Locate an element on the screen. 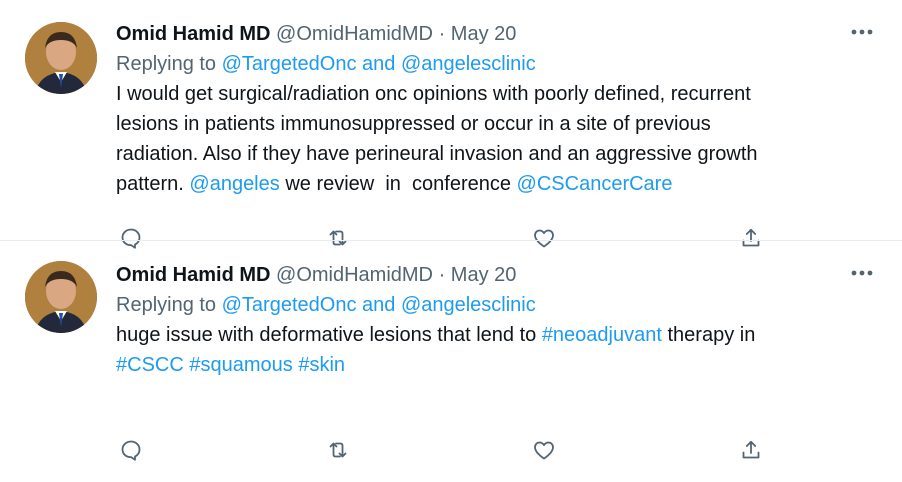  share-button is located at coordinates (751, 450).